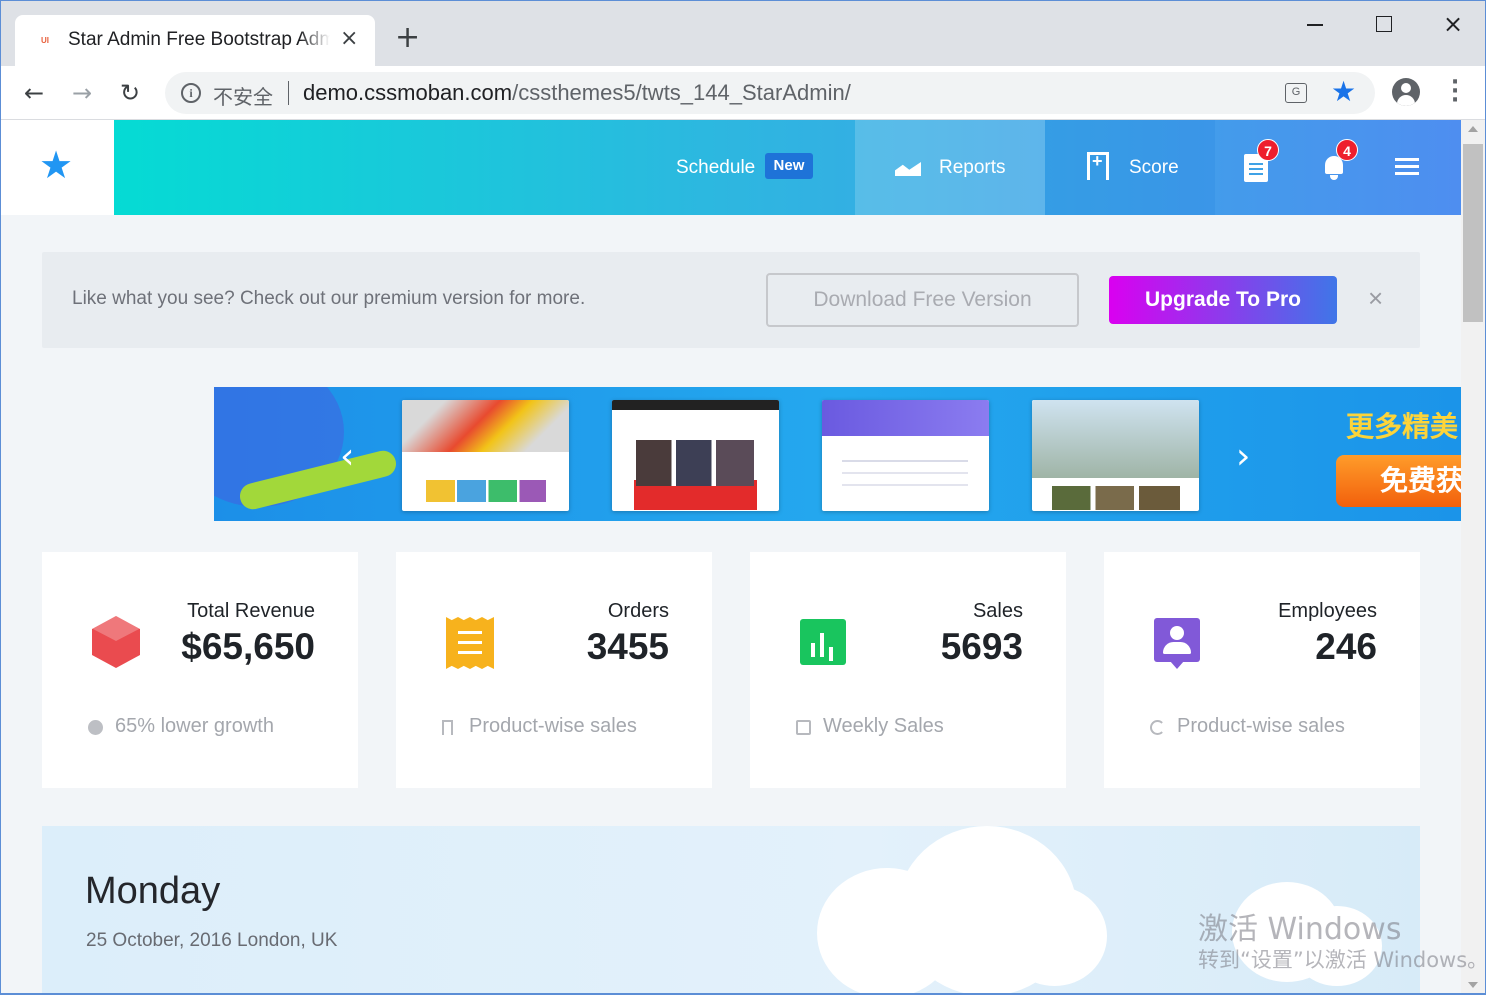 Image resolution: width=1486 pixels, height=995 pixels. Describe the element at coordinates (803, 727) in the screenshot. I see `calendar-icon` at that location.